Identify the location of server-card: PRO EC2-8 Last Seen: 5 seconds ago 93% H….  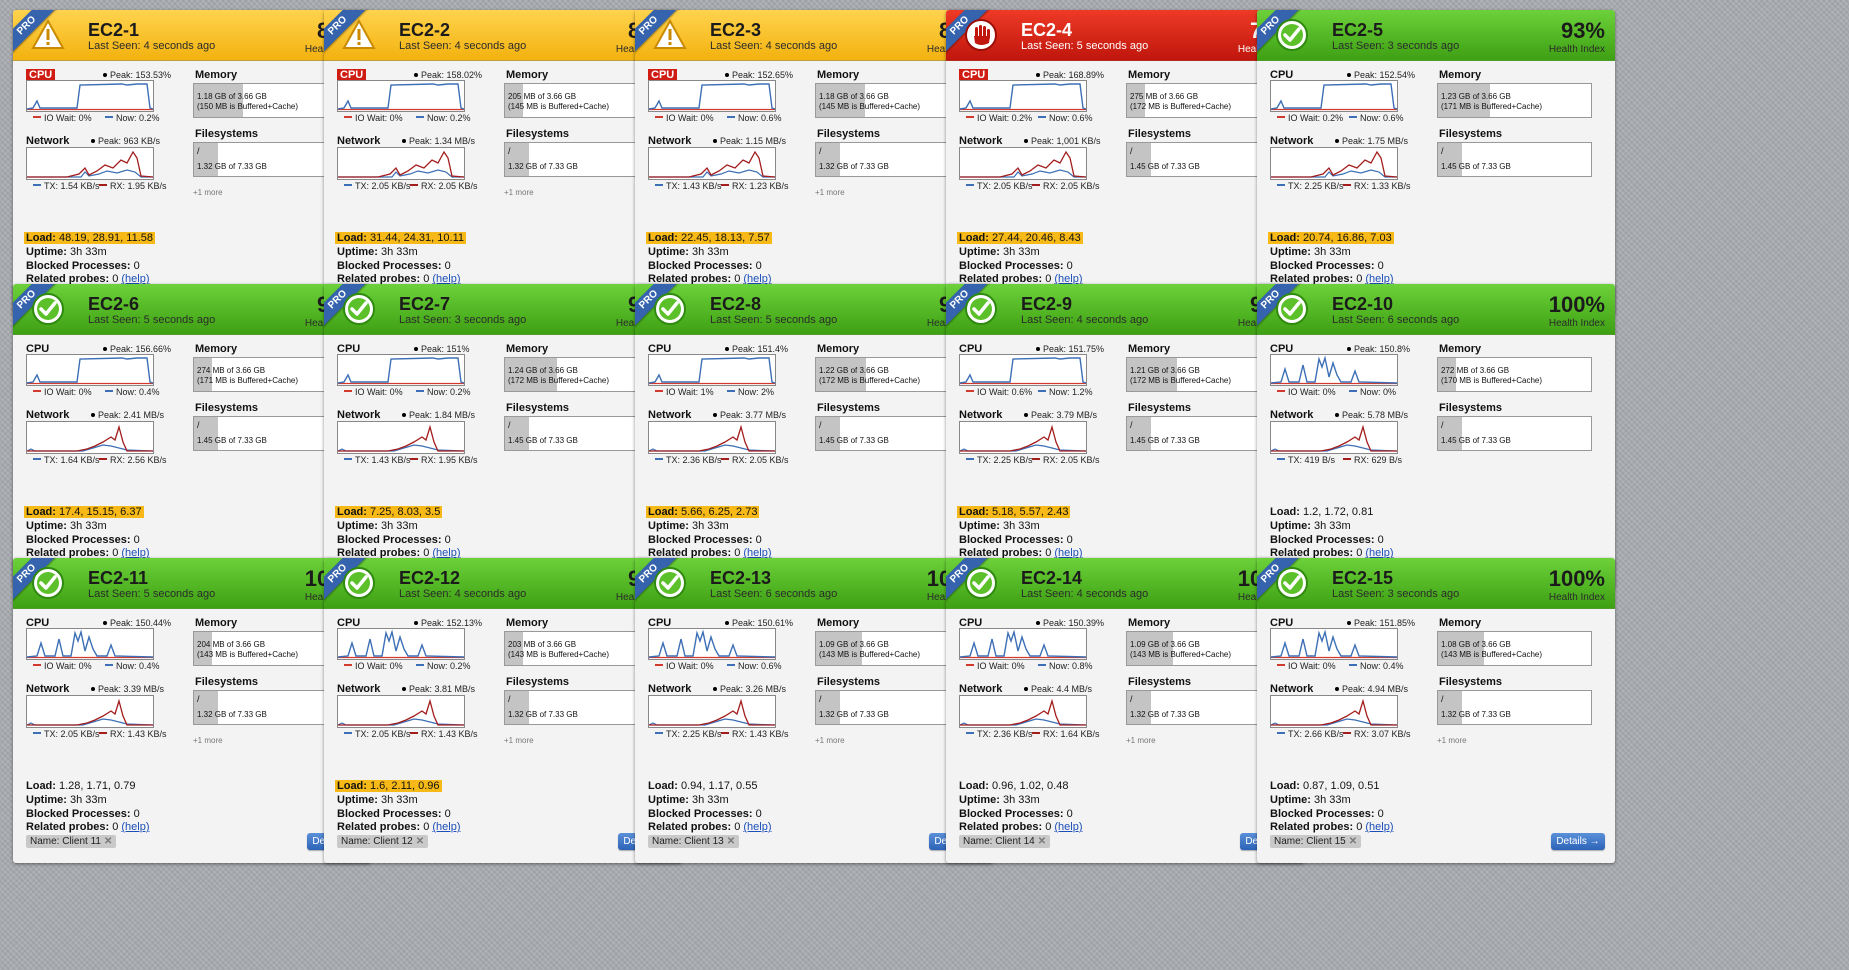
(814, 436).